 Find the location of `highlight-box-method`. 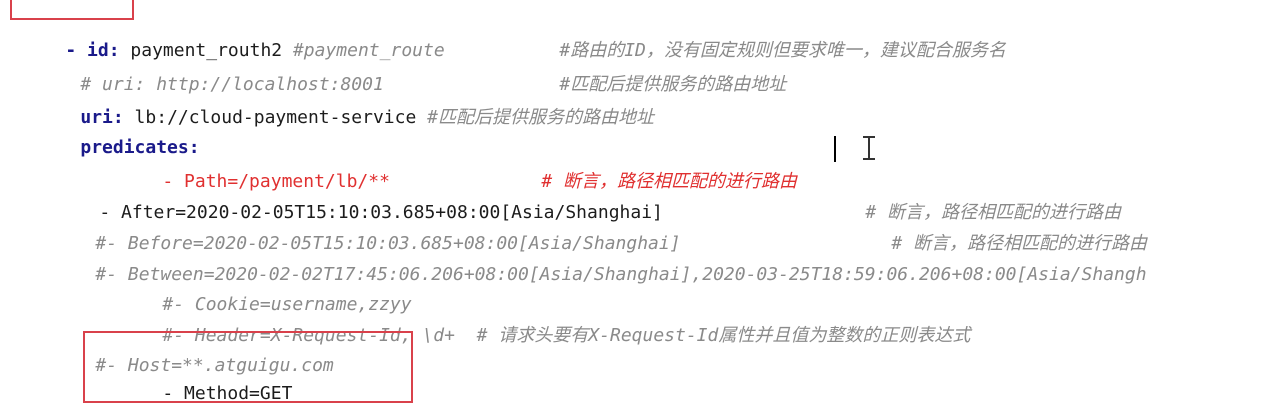

highlight-box-method is located at coordinates (248, 367).